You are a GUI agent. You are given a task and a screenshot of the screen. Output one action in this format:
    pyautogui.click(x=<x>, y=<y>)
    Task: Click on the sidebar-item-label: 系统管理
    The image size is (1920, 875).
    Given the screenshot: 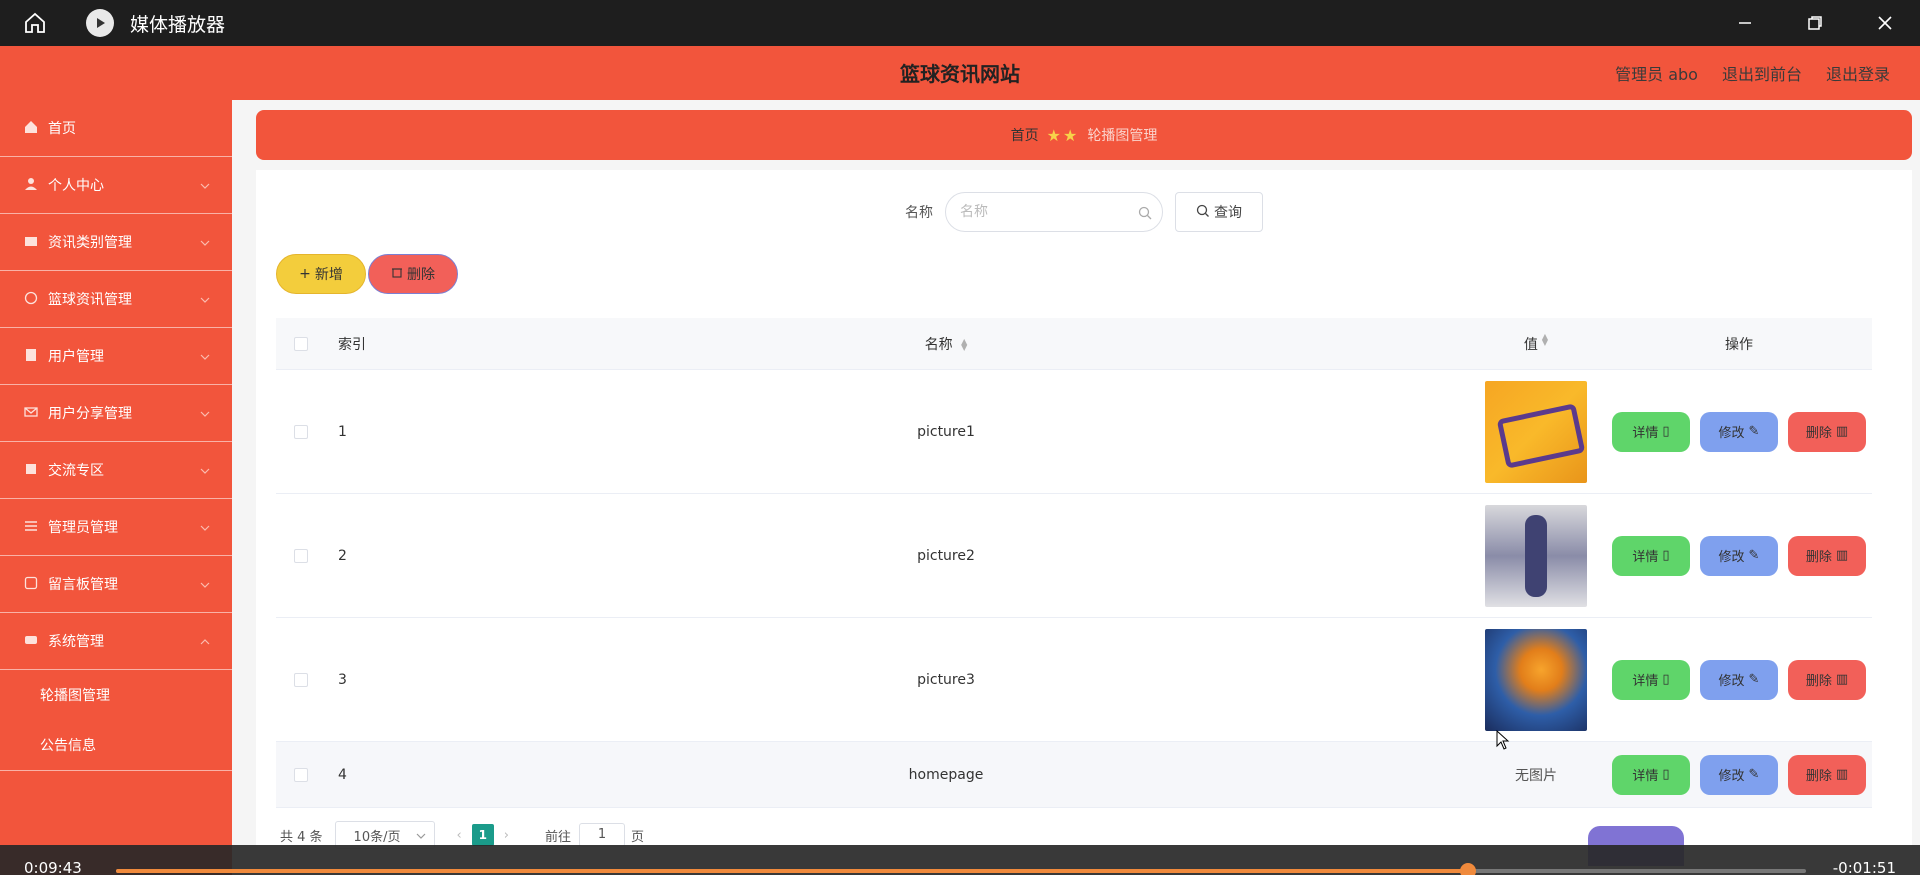 What is the action you would take?
    pyautogui.click(x=76, y=642)
    